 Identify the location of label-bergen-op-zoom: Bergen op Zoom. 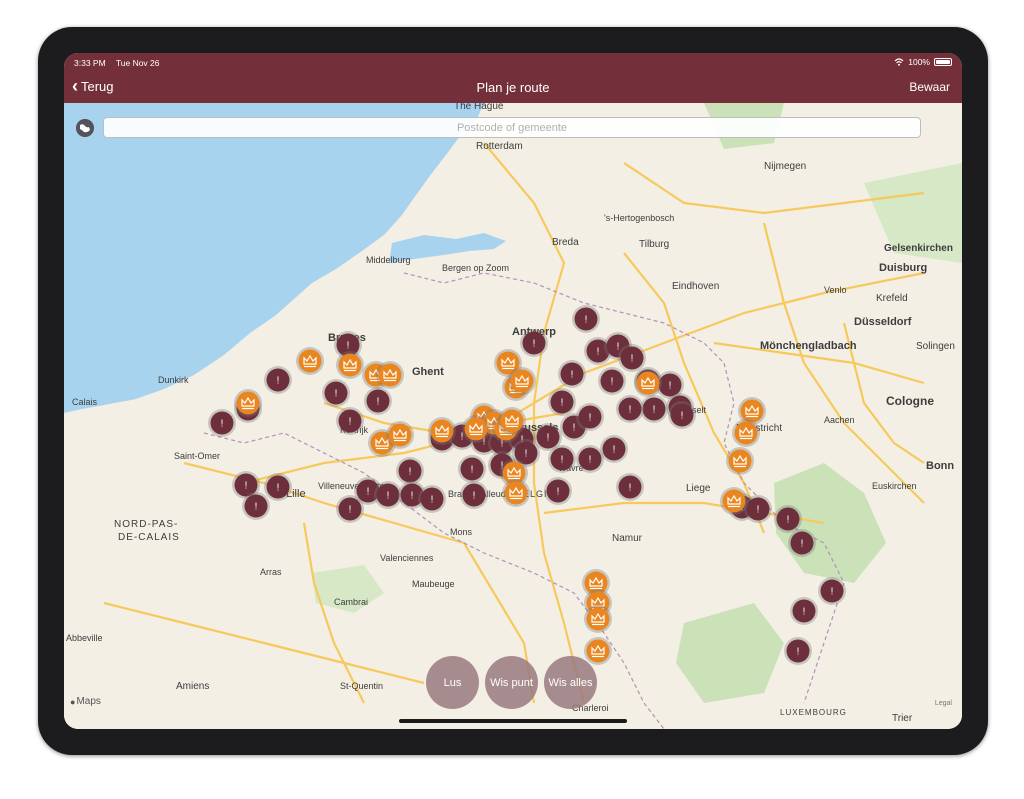
(475, 268).